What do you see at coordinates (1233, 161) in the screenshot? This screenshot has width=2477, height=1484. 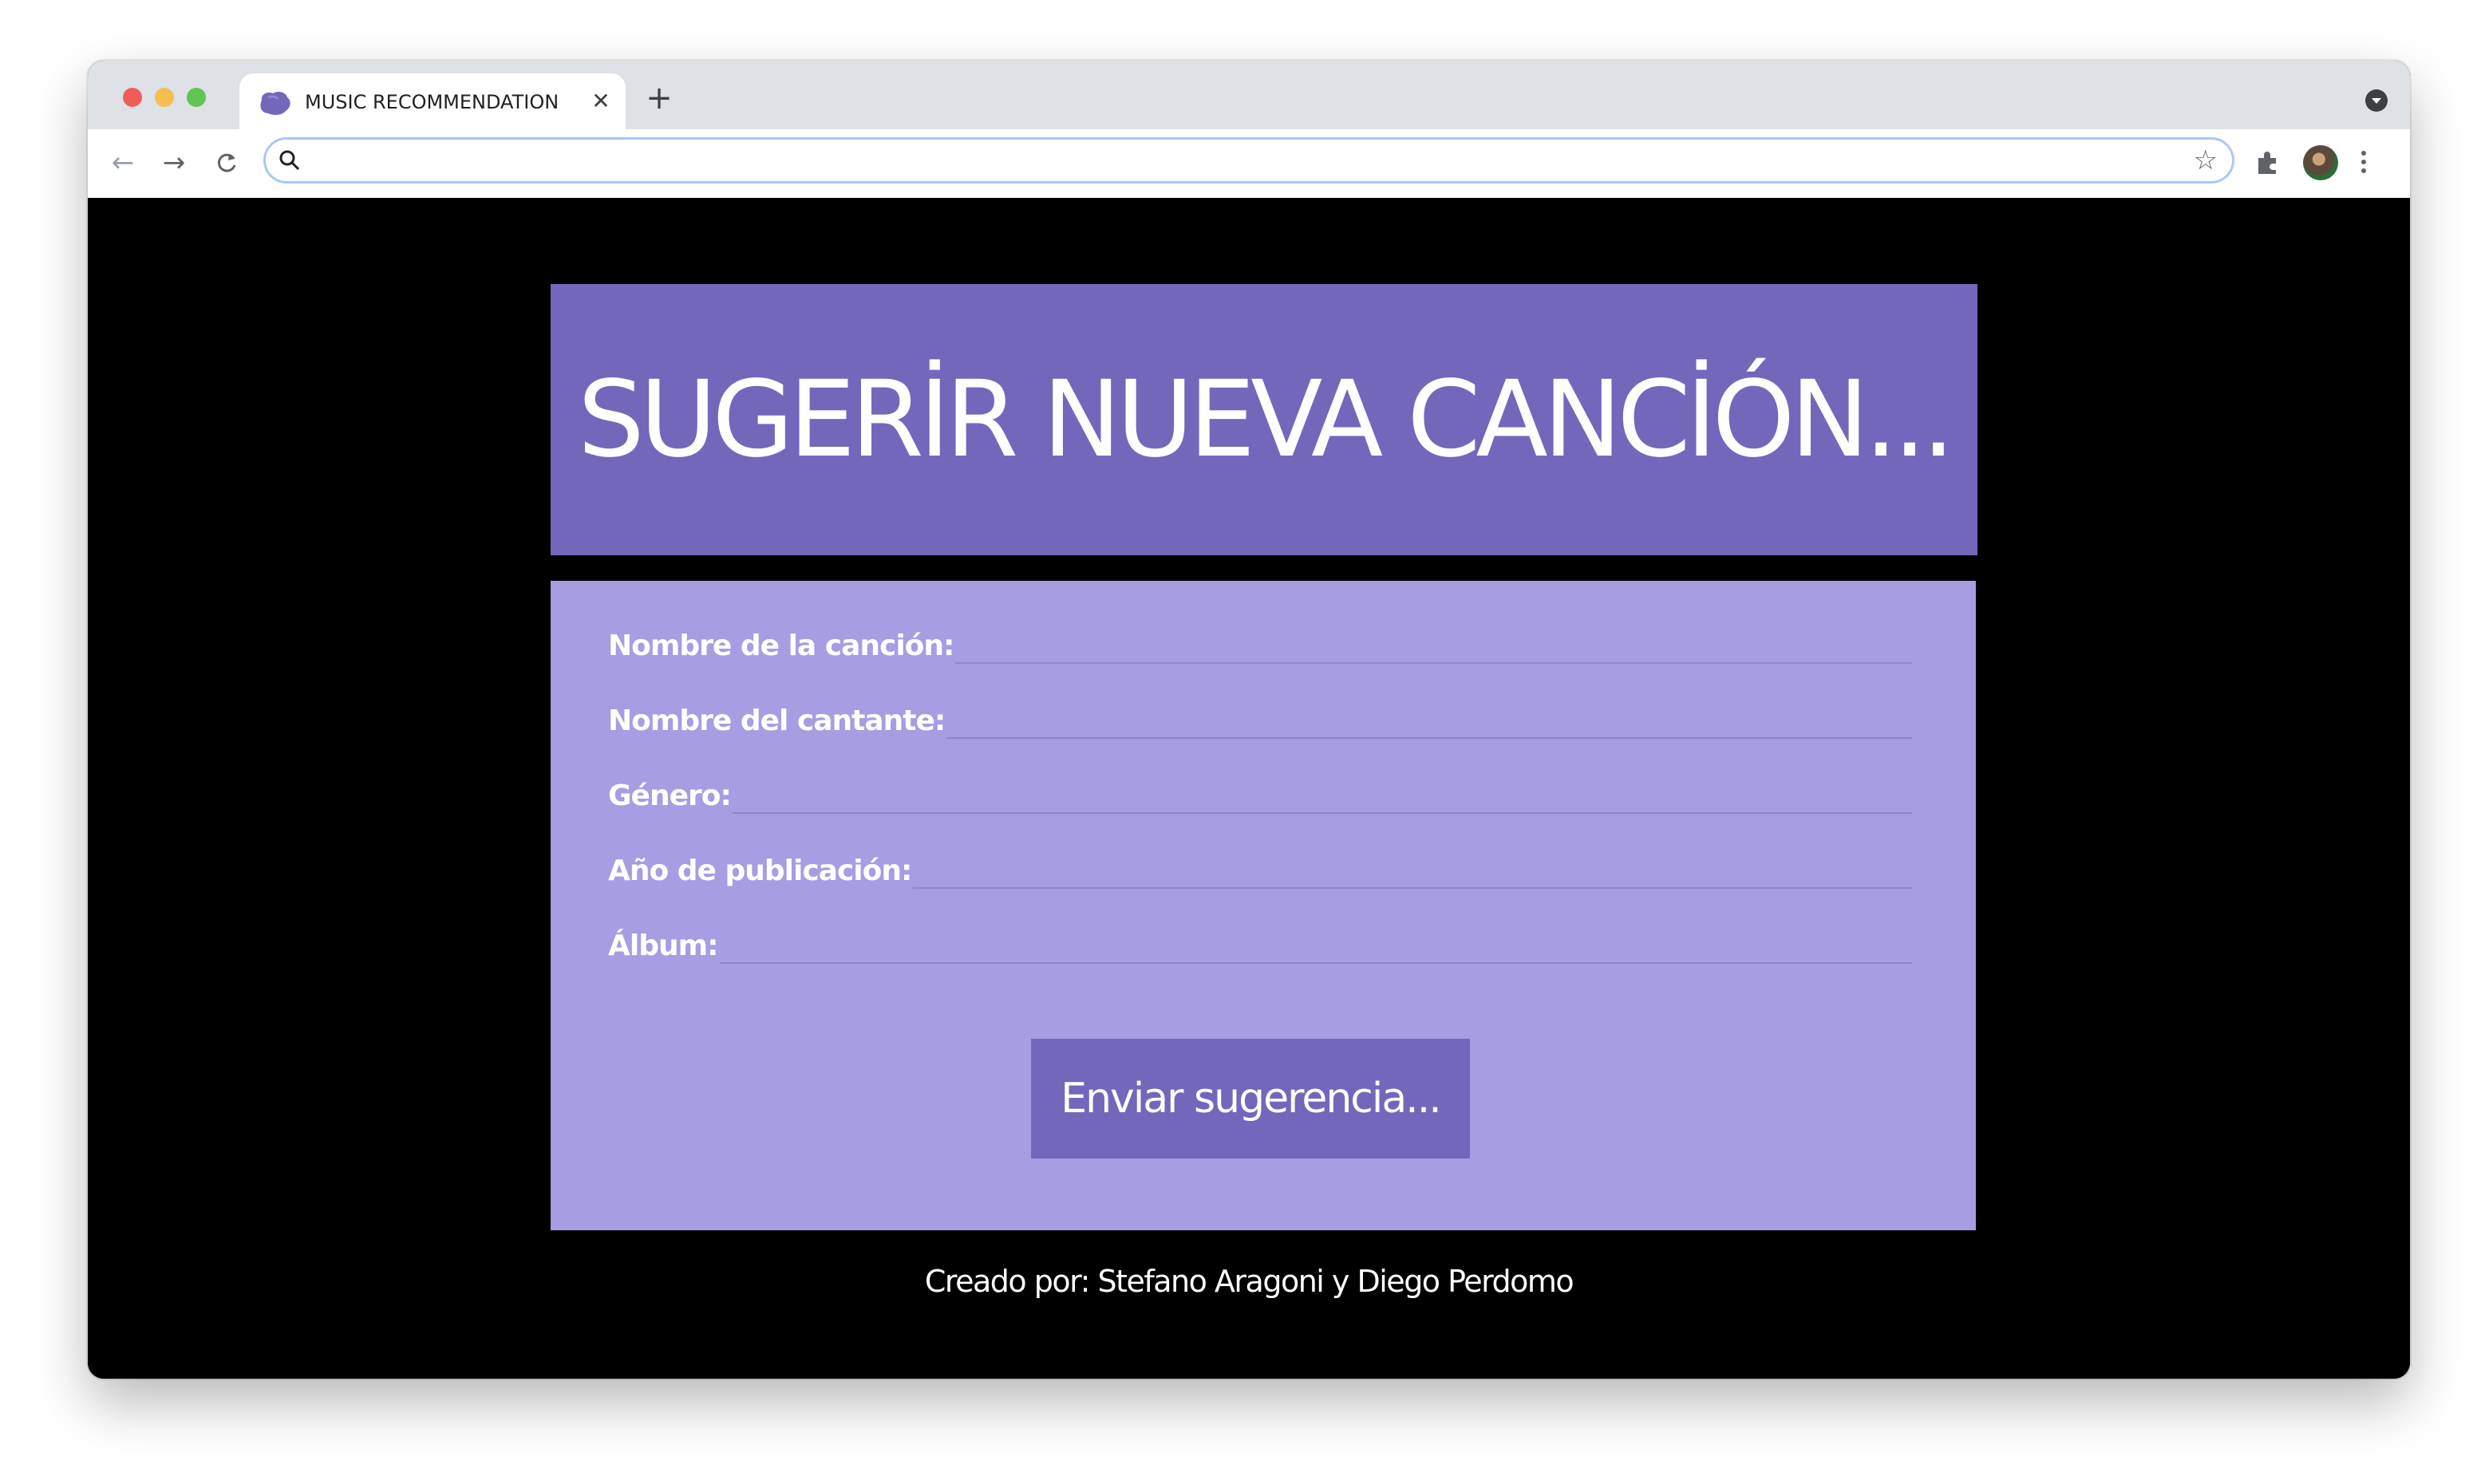 I see `address-input` at bounding box center [1233, 161].